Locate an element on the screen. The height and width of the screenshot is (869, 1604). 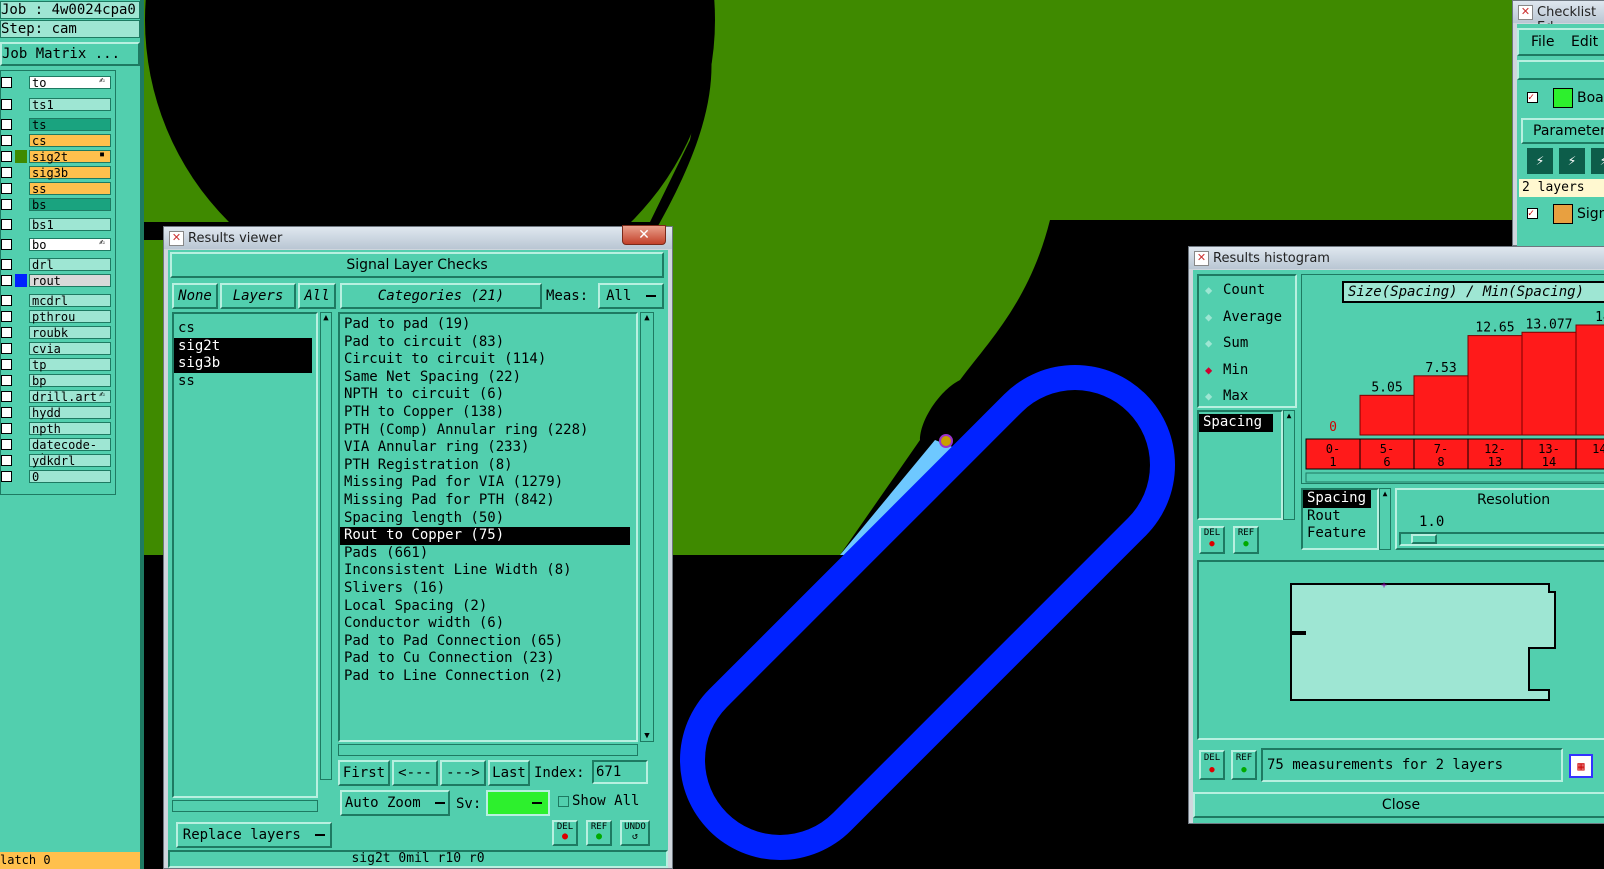
layer-option: sig3b is located at coordinates (243, 364).